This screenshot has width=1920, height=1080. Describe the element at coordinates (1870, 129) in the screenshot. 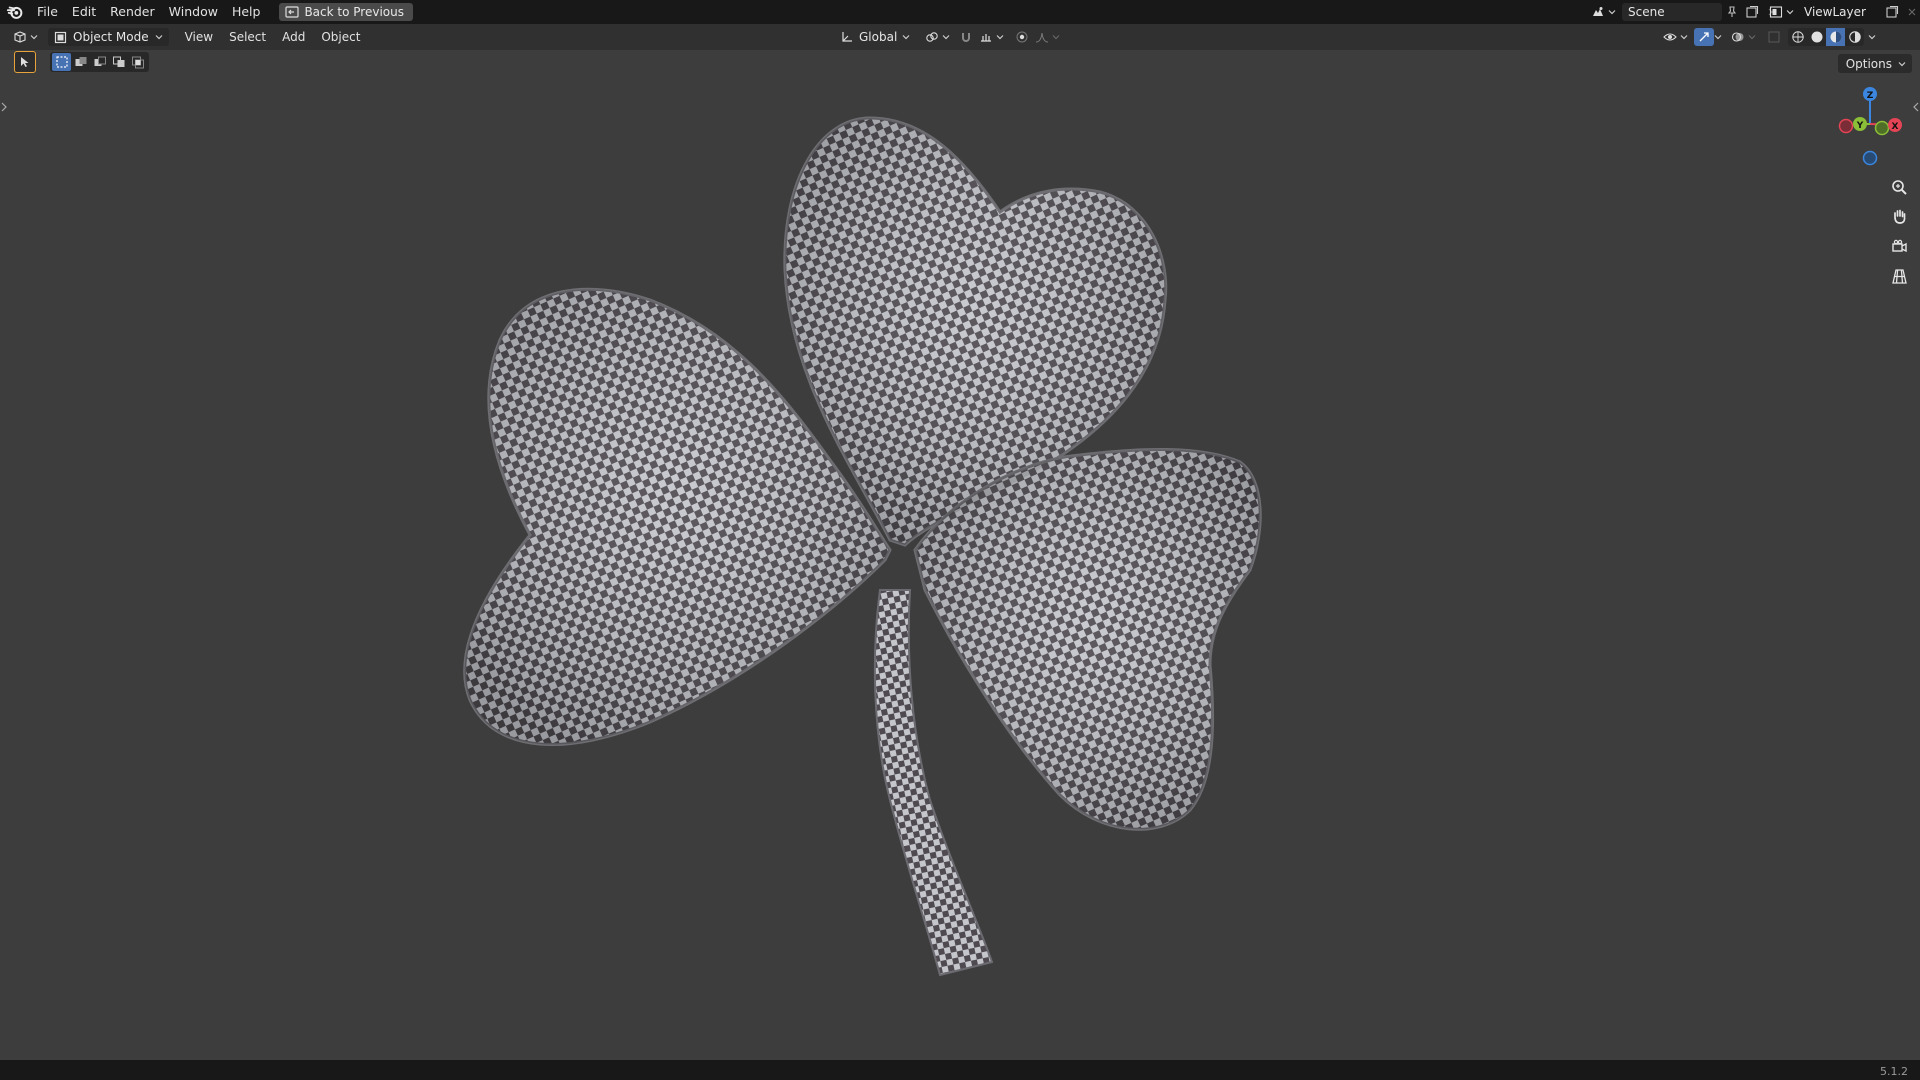

I see `navigation-gizmo: Z Y X` at that location.